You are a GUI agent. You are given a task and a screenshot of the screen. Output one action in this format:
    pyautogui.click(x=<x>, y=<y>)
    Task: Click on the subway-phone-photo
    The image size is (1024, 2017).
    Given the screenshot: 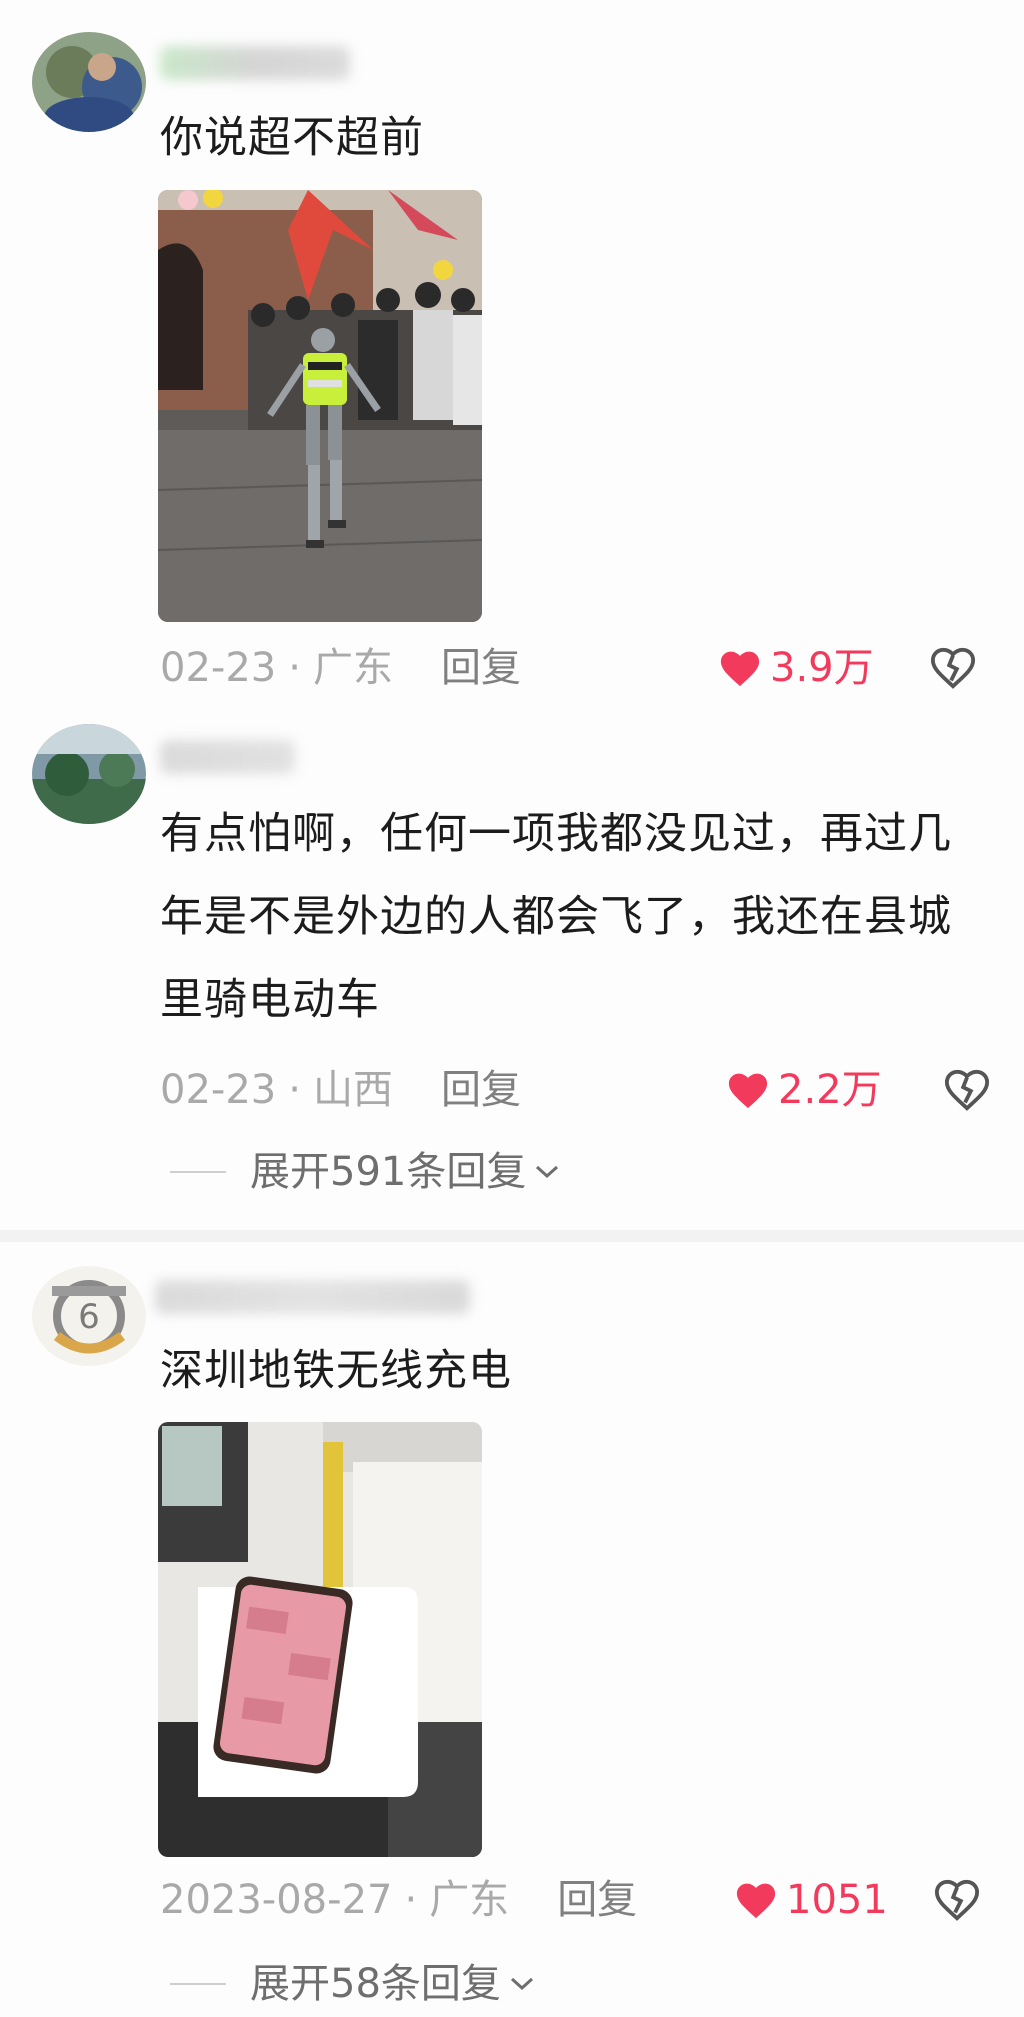 What is the action you would take?
    pyautogui.click(x=320, y=1639)
    